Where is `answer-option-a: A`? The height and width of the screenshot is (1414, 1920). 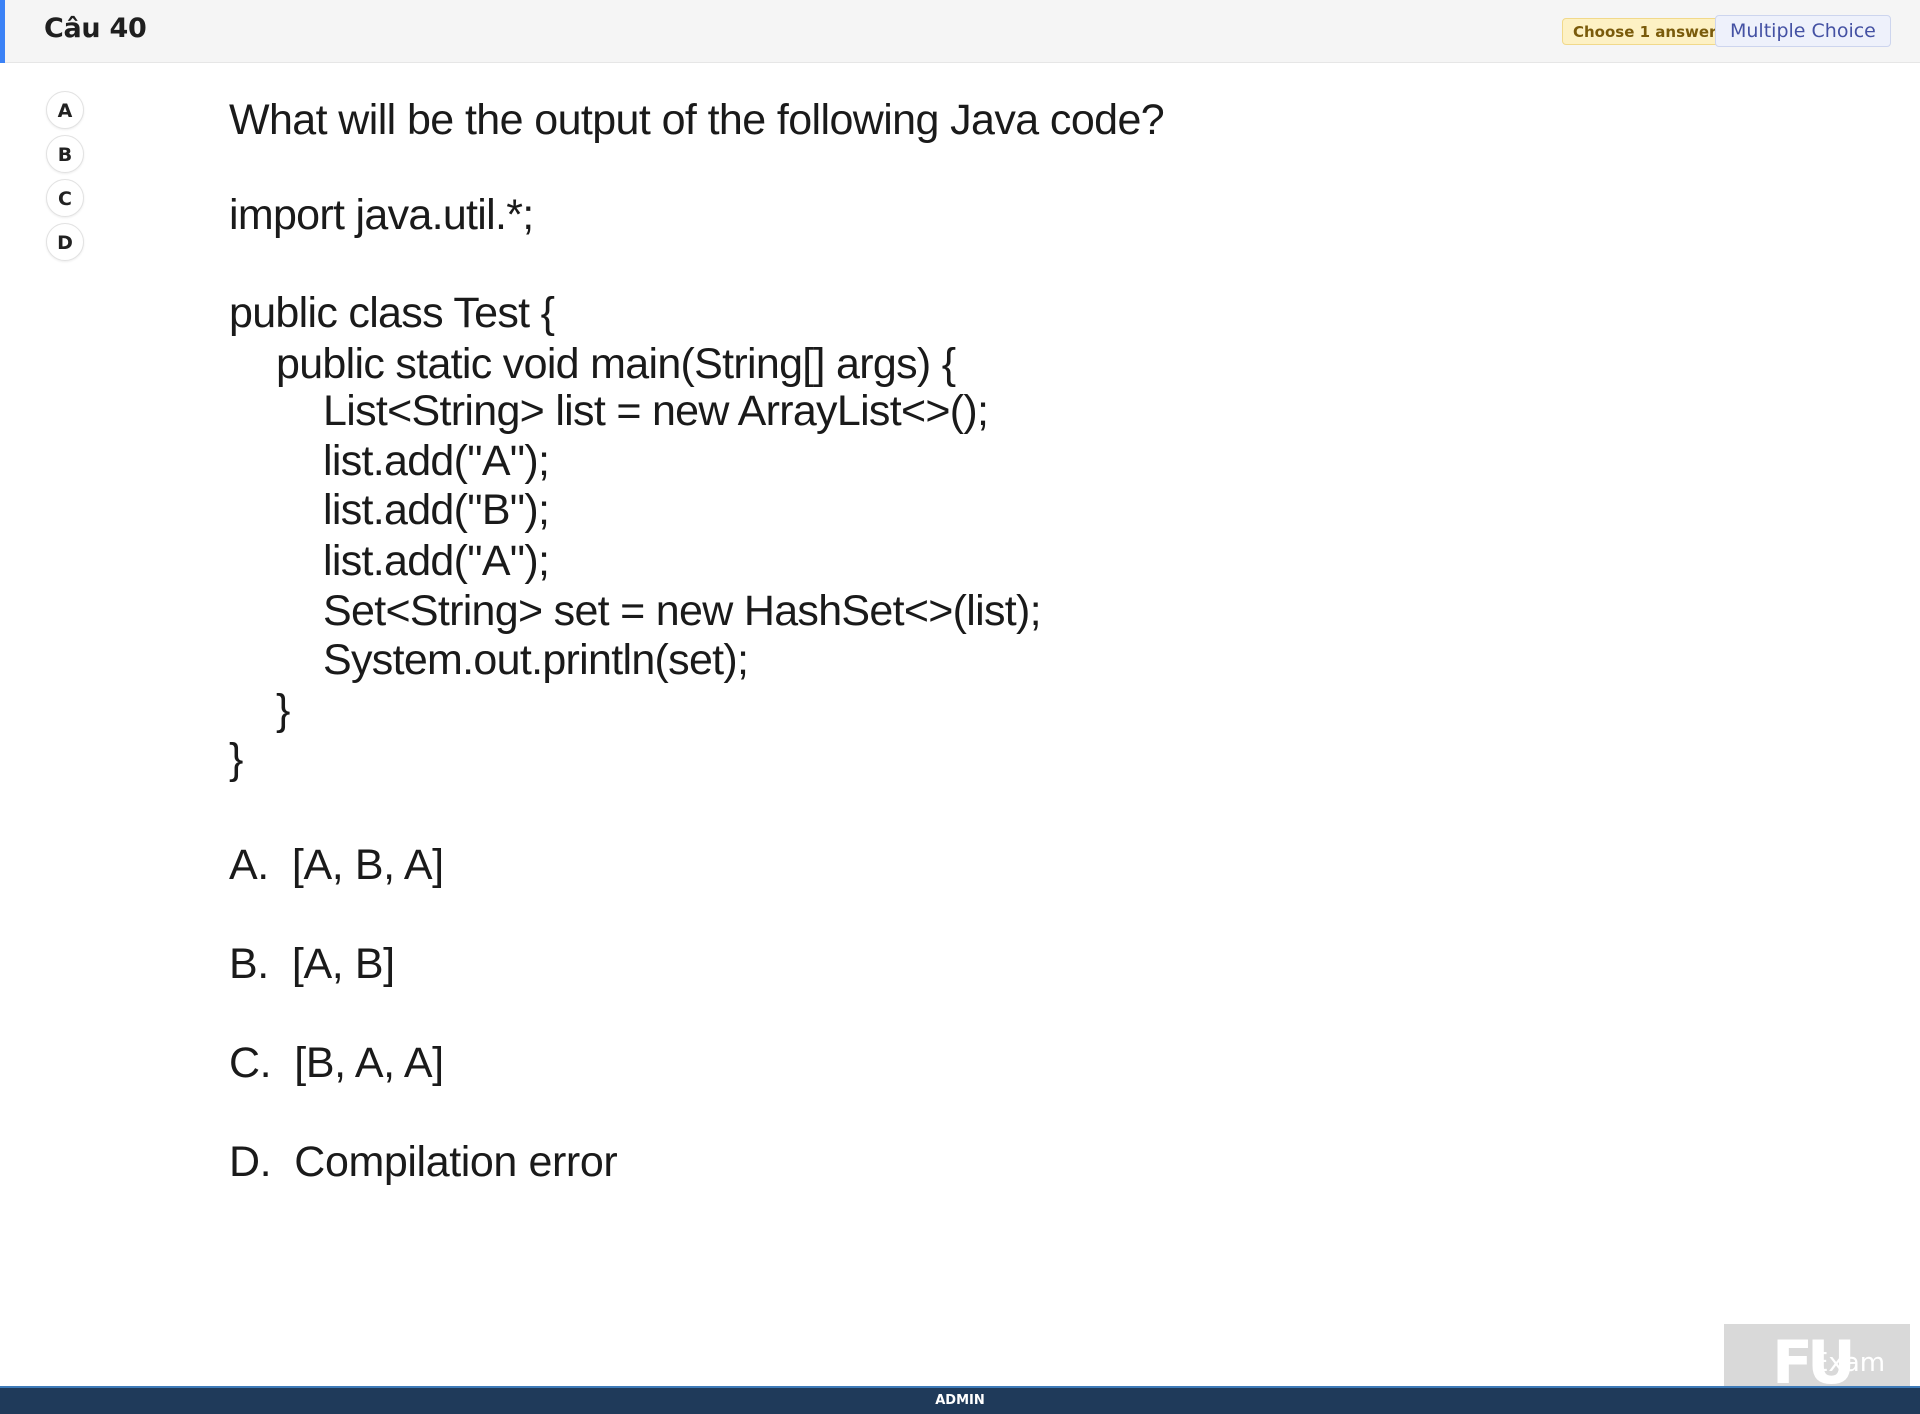 answer-option-a: A is located at coordinates (65, 110).